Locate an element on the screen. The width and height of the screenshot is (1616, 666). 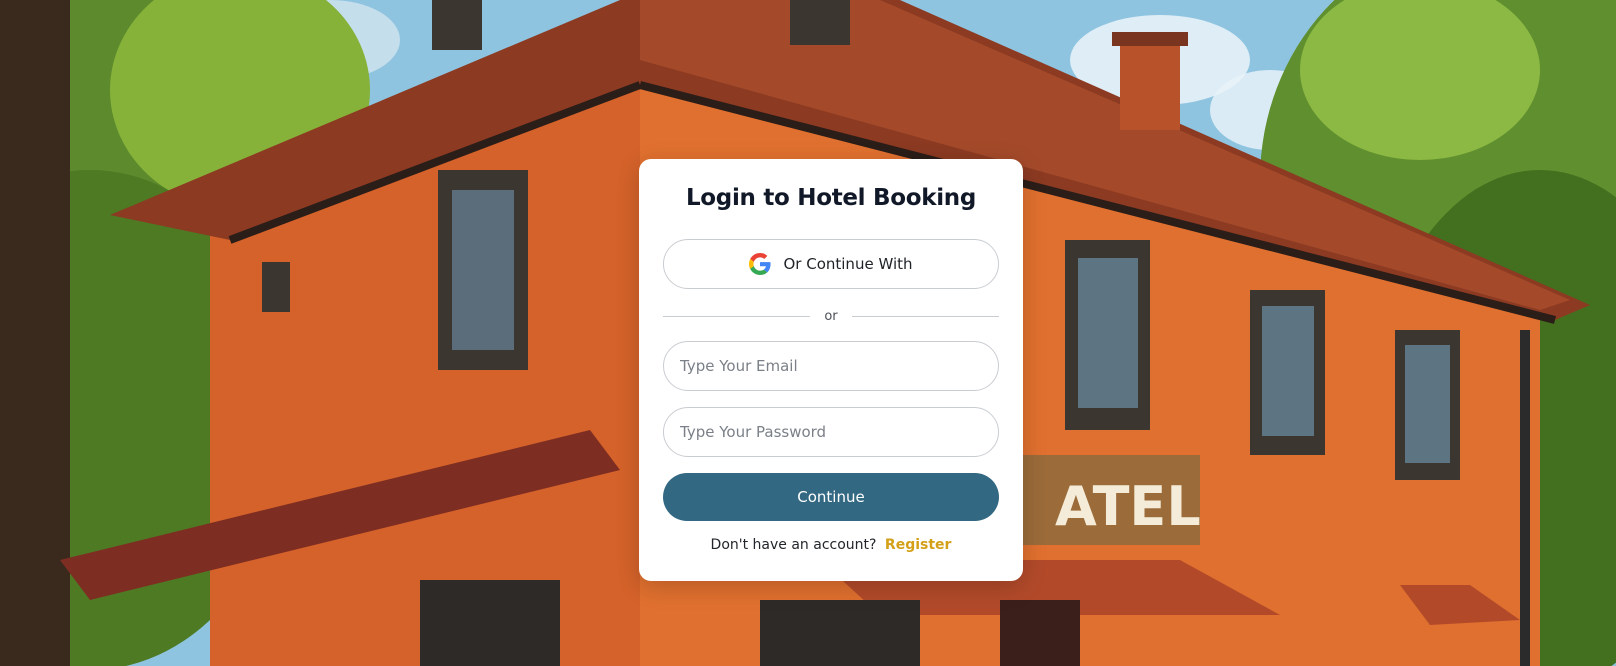
register-prompt-text: Don't have an account? is located at coordinates (793, 545).